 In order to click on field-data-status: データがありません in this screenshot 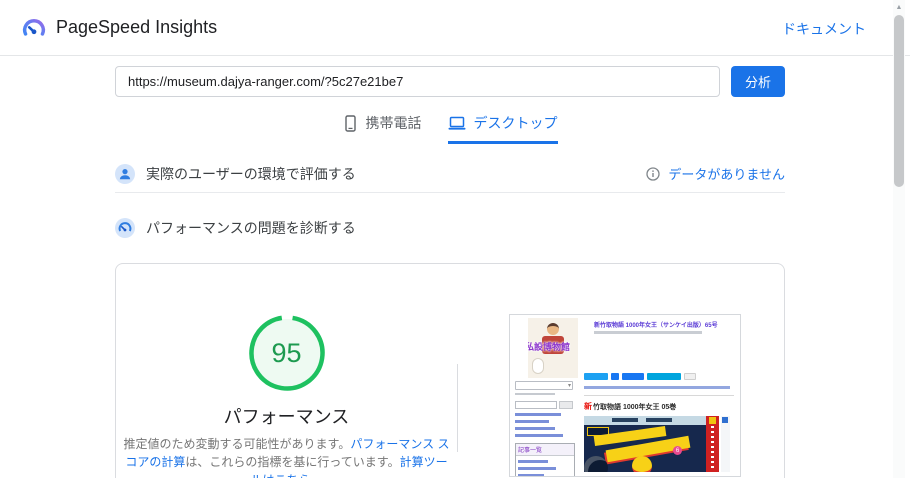, I will do `click(715, 173)`.